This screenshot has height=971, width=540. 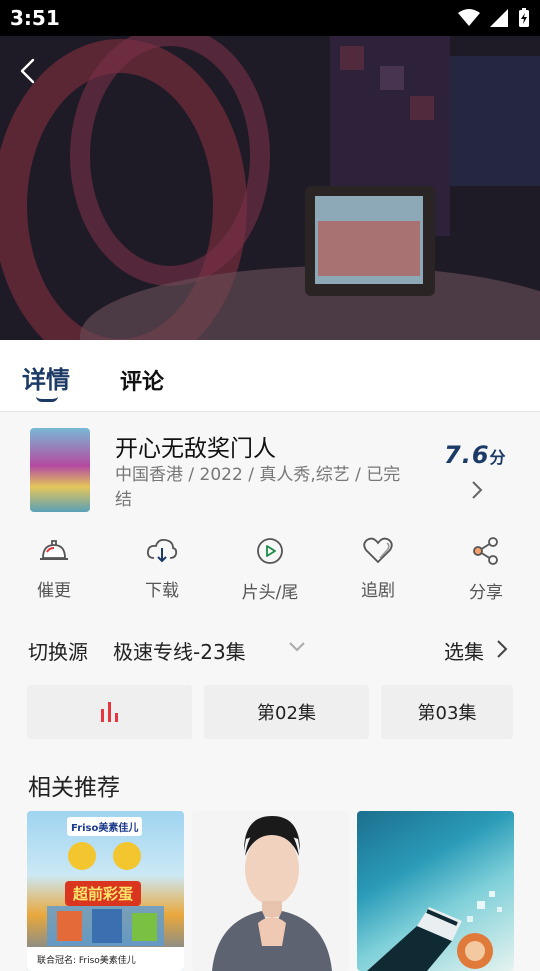 What do you see at coordinates (469, 17) in the screenshot?
I see `wifi-icon` at bounding box center [469, 17].